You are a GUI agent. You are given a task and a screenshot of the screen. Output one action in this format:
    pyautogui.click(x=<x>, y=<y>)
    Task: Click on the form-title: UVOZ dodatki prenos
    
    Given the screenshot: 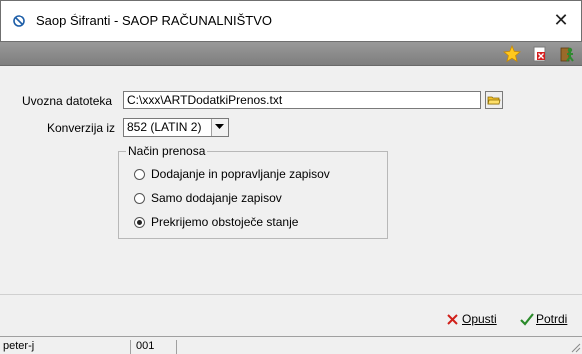 What is the action you would take?
    pyautogui.click(x=74, y=11)
    